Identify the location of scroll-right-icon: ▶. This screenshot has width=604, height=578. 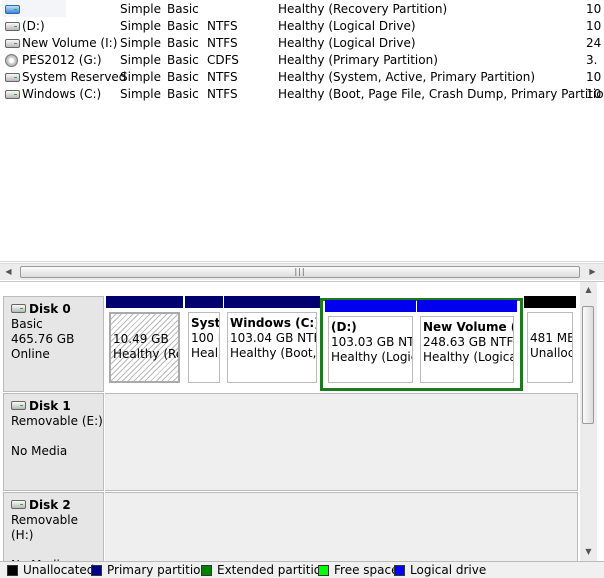
(592, 272).